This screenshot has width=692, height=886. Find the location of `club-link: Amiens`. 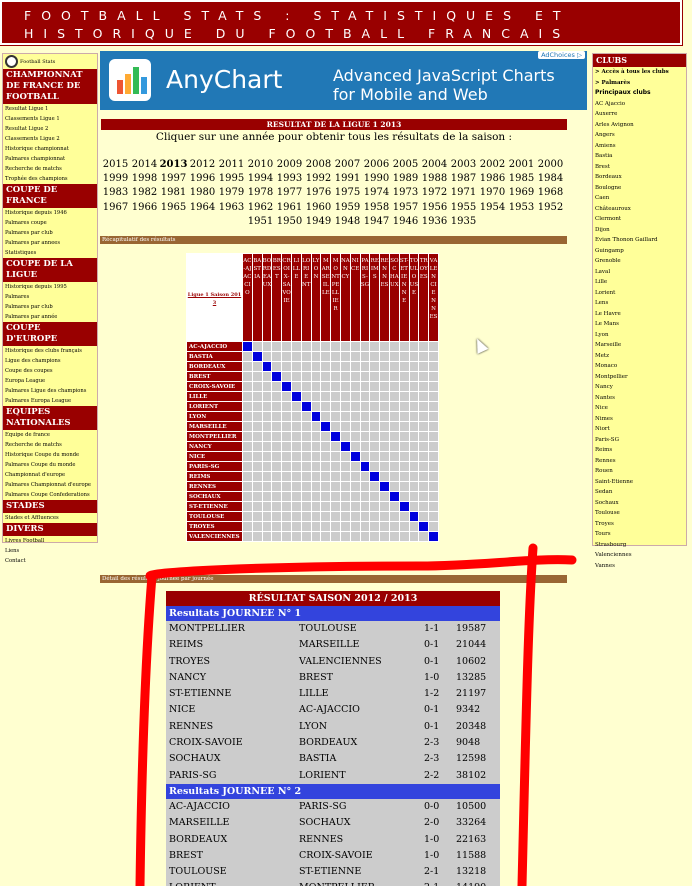

club-link: Amiens is located at coordinates (639, 146).